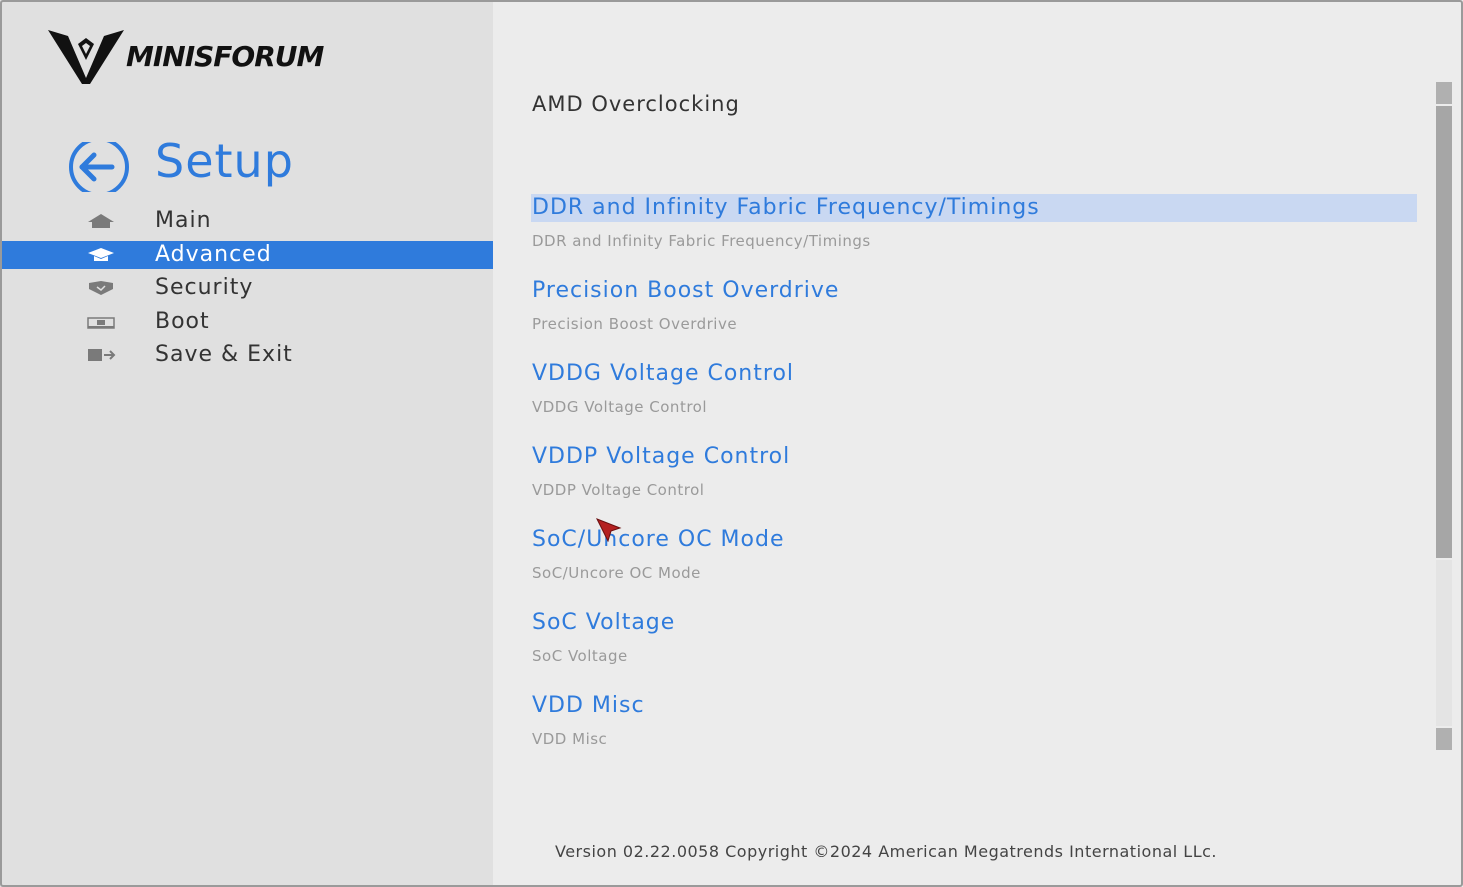 The height and width of the screenshot is (887, 1463). What do you see at coordinates (224, 161) in the screenshot?
I see `setup-title: Setup` at bounding box center [224, 161].